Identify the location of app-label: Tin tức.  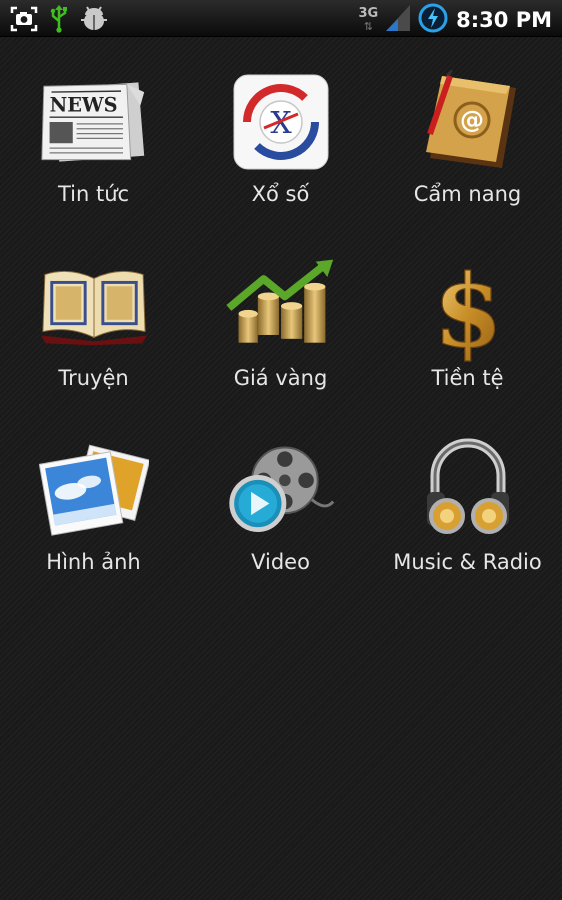
(93, 194).